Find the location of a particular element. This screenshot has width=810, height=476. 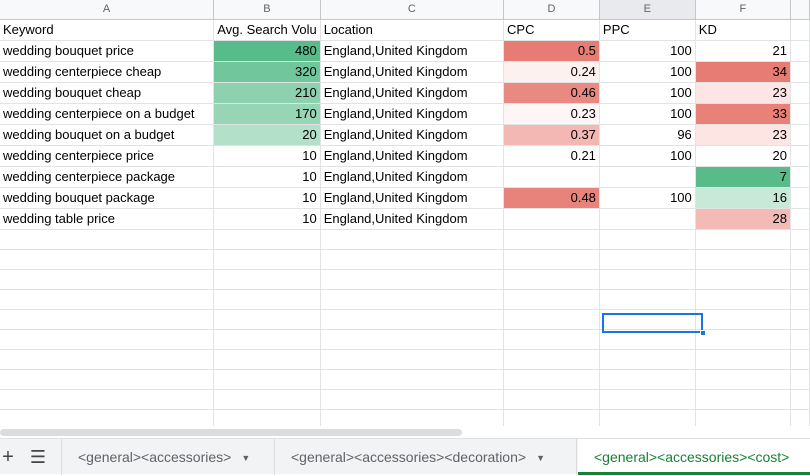

sheet-tab-decoration: <general><accessories><decoration> ▼ is located at coordinates (425, 457).